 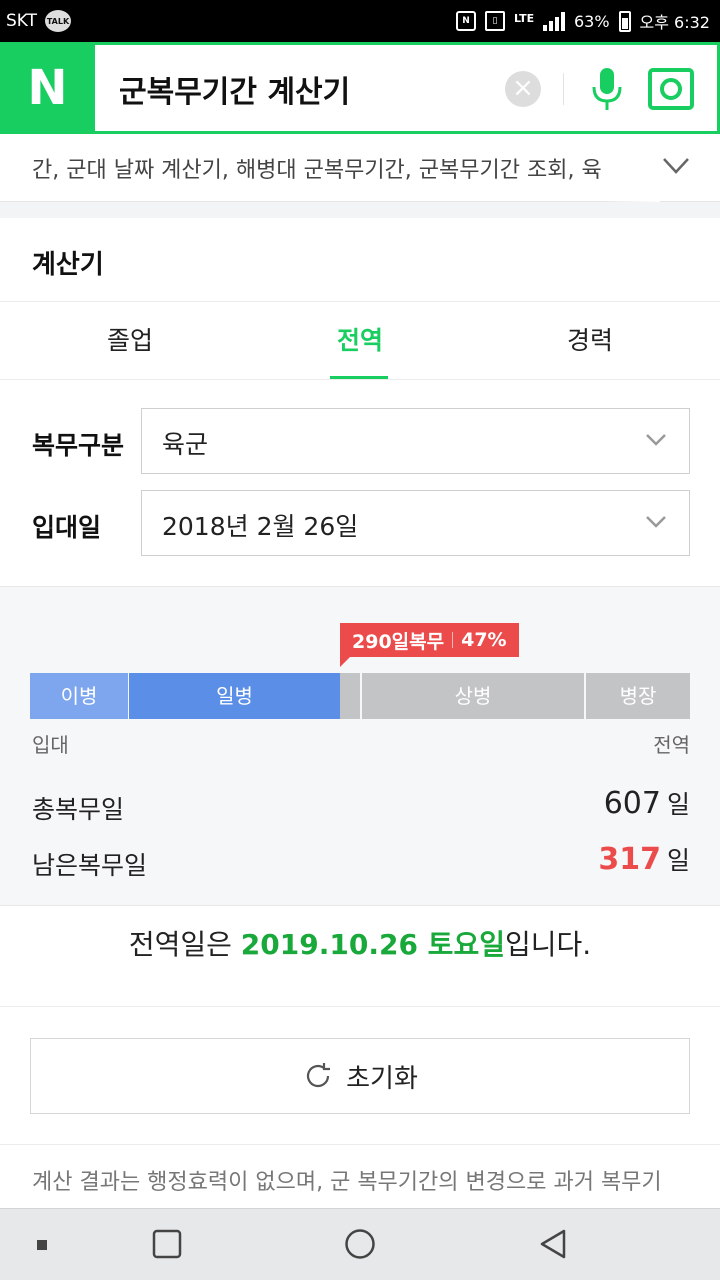 What do you see at coordinates (671, 89) in the screenshot?
I see `lens-search-icon` at bounding box center [671, 89].